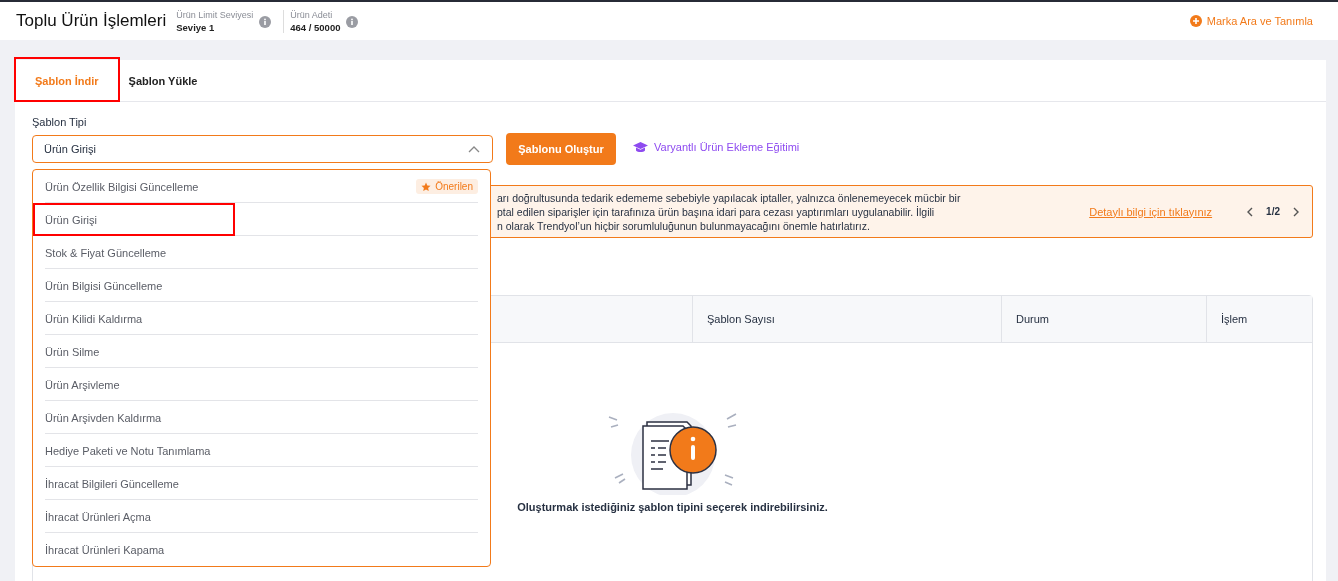  What do you see at coordinates (640, 147) in the screenshot?
I see `graduation-cap-icon` at bounding box center [640, 147].